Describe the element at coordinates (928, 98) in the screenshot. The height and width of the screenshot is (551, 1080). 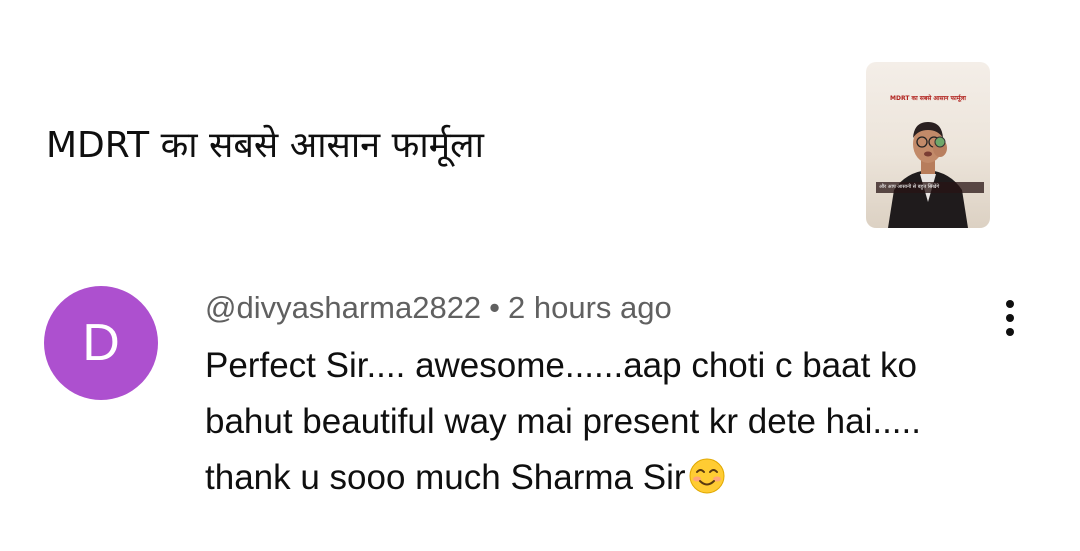
I see `thumbnail-title: MDRT का सबसे आसान फार्मूला` at that location.